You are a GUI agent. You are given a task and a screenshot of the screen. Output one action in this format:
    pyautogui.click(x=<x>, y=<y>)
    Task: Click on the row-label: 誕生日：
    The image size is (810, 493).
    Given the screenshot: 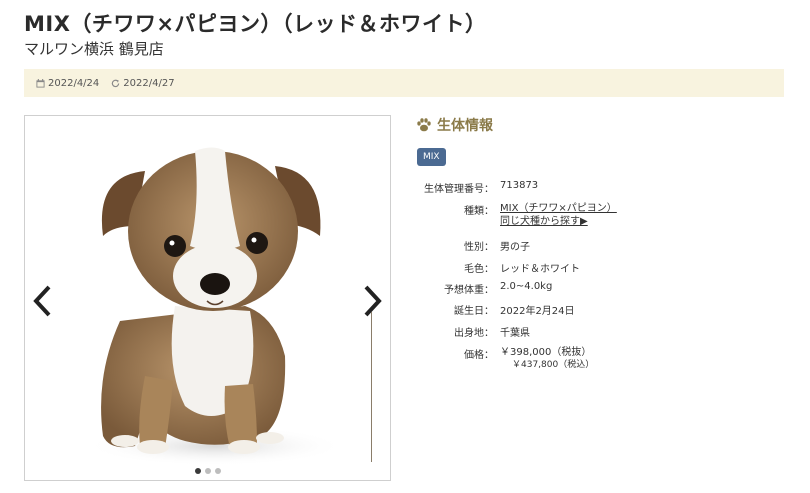 What is the action you would take?
    pyautogui.click(x=474, y=311)
    